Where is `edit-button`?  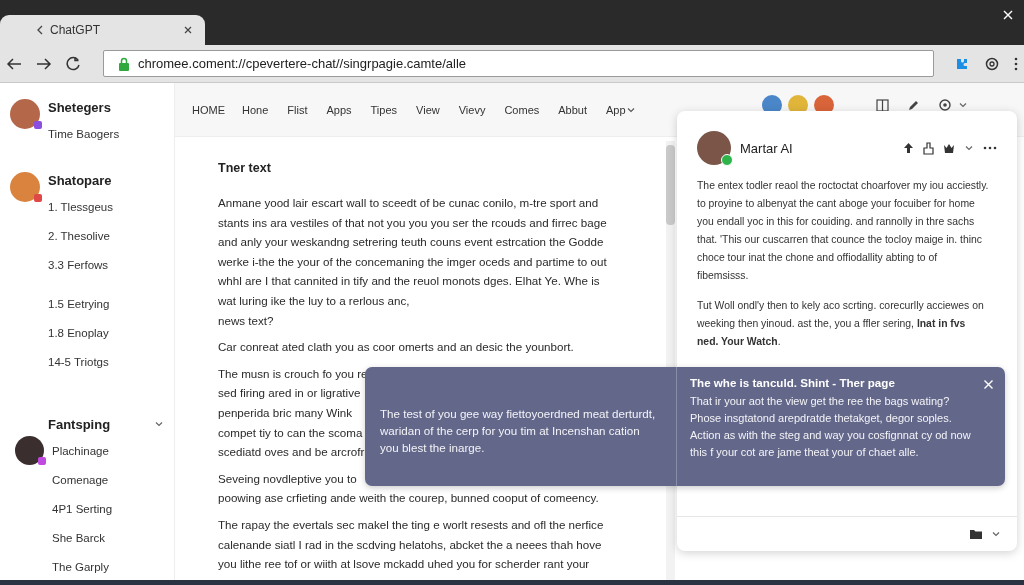 edit-button is located at coordinates (913, 105).